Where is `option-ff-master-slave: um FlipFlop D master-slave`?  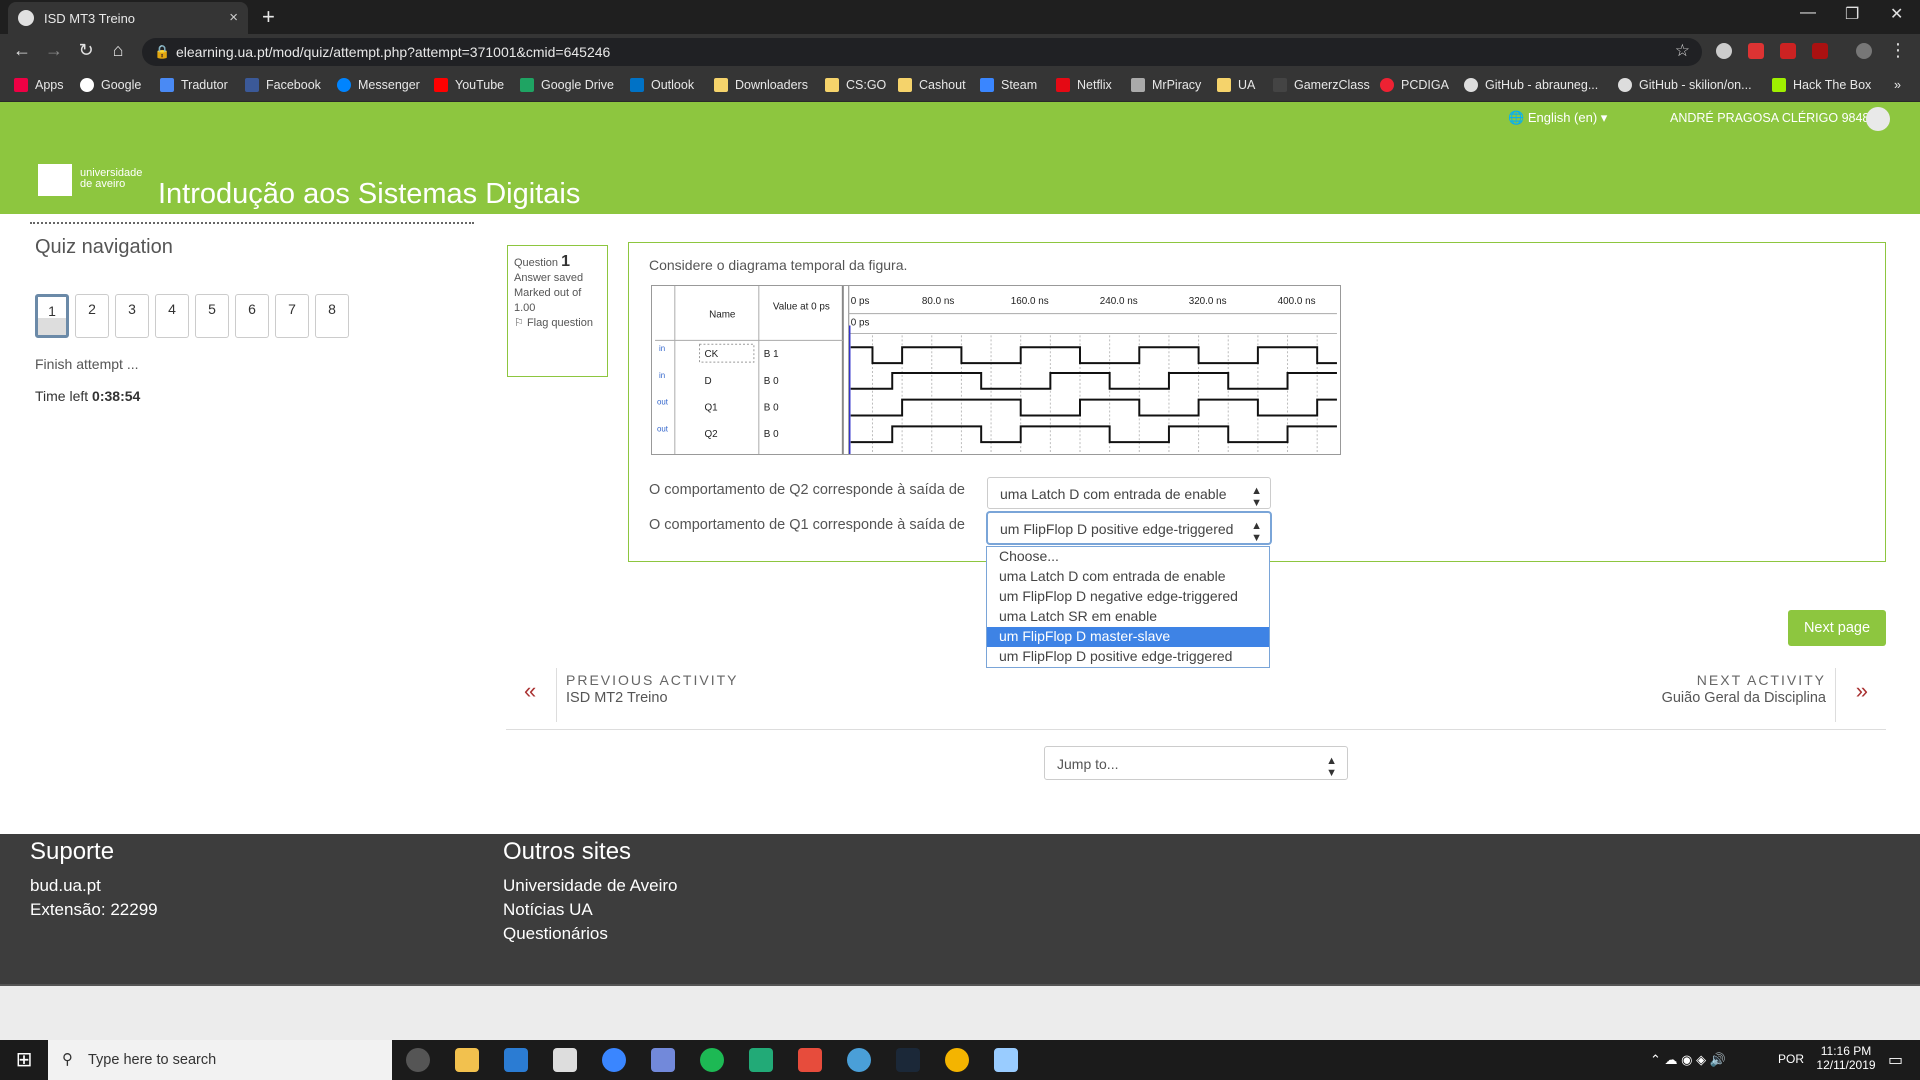
option-ff-master-slave: um FlipFlop D master-slave is located at coordinates (1128, 637).